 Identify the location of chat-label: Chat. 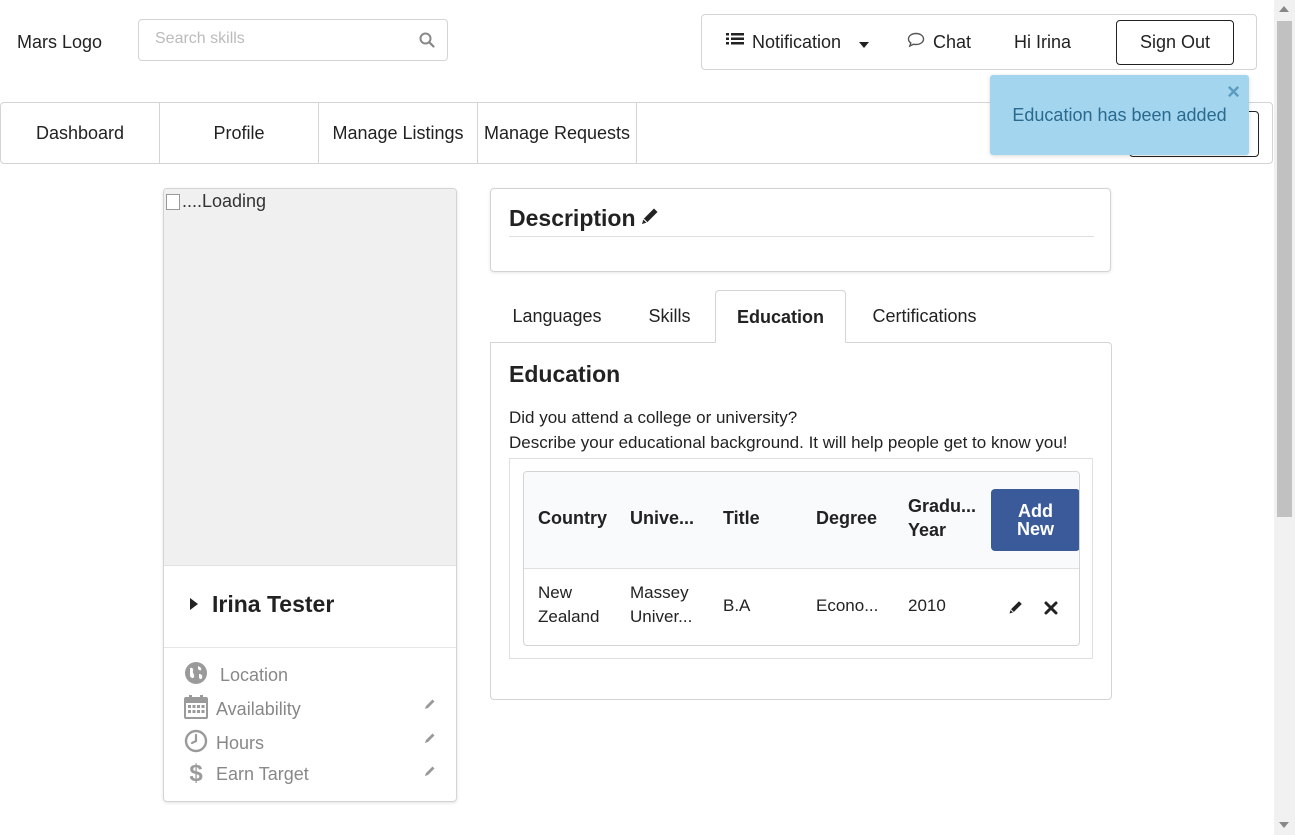
(952, 42).